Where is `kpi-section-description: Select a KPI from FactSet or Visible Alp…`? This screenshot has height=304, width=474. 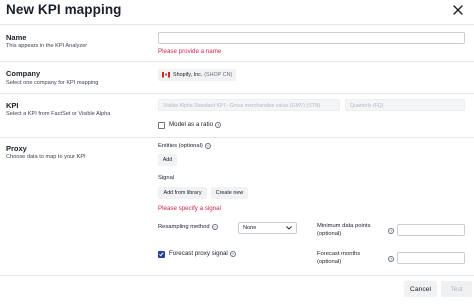
kpi-section-description: Select a KPI from FactSet or Visible Alp… is located at coordinates (58, 114).